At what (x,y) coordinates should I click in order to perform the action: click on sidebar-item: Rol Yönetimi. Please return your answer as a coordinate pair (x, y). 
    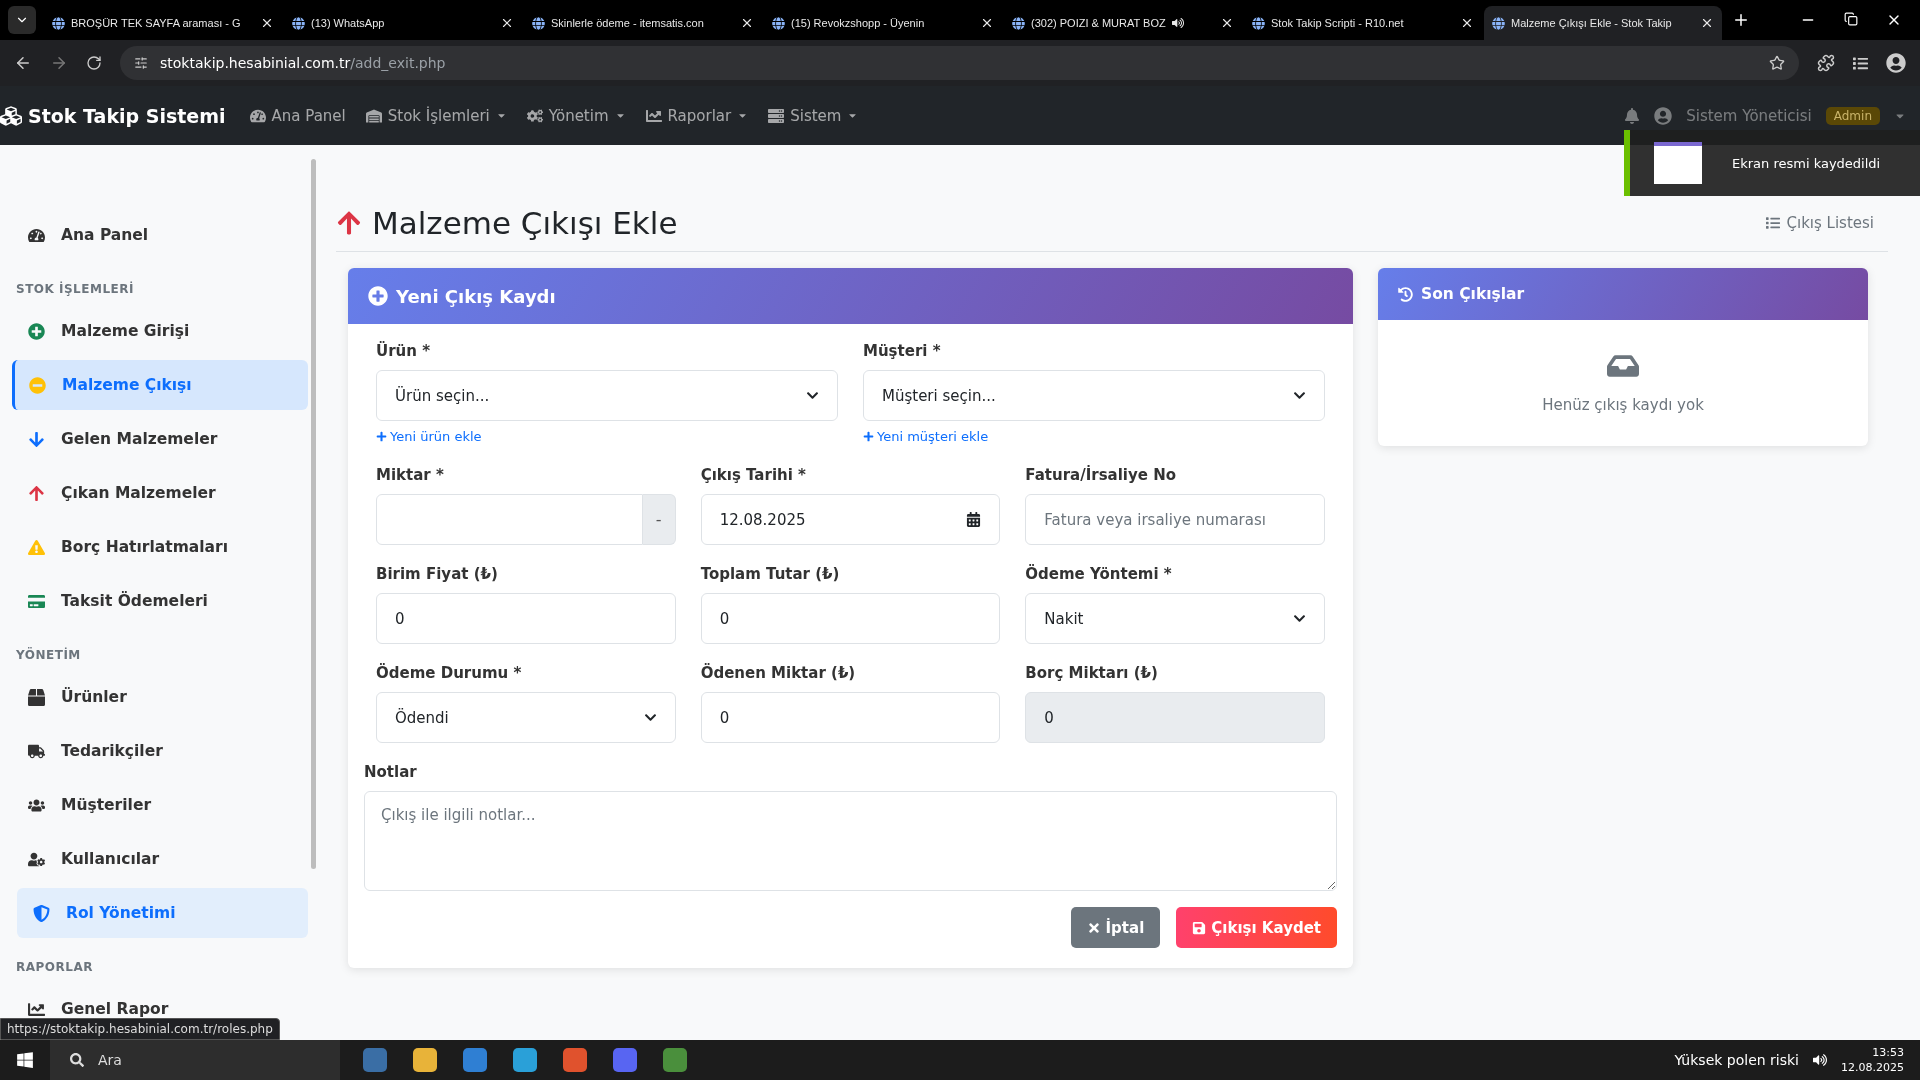
    Looking at the image, I should click on (162, 913).